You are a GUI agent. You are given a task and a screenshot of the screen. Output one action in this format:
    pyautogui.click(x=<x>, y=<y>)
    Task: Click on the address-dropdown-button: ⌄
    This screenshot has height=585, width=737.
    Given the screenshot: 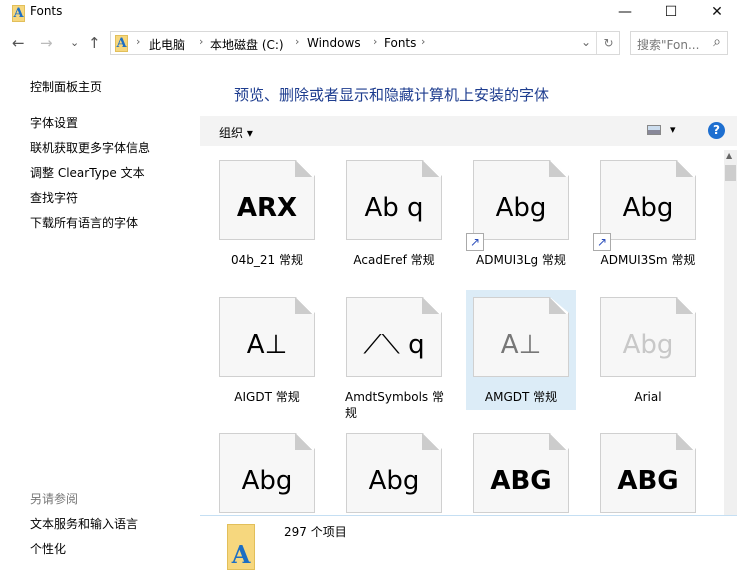 What is the action you would take?
    pyautogui.click(x=586, y=42)
    